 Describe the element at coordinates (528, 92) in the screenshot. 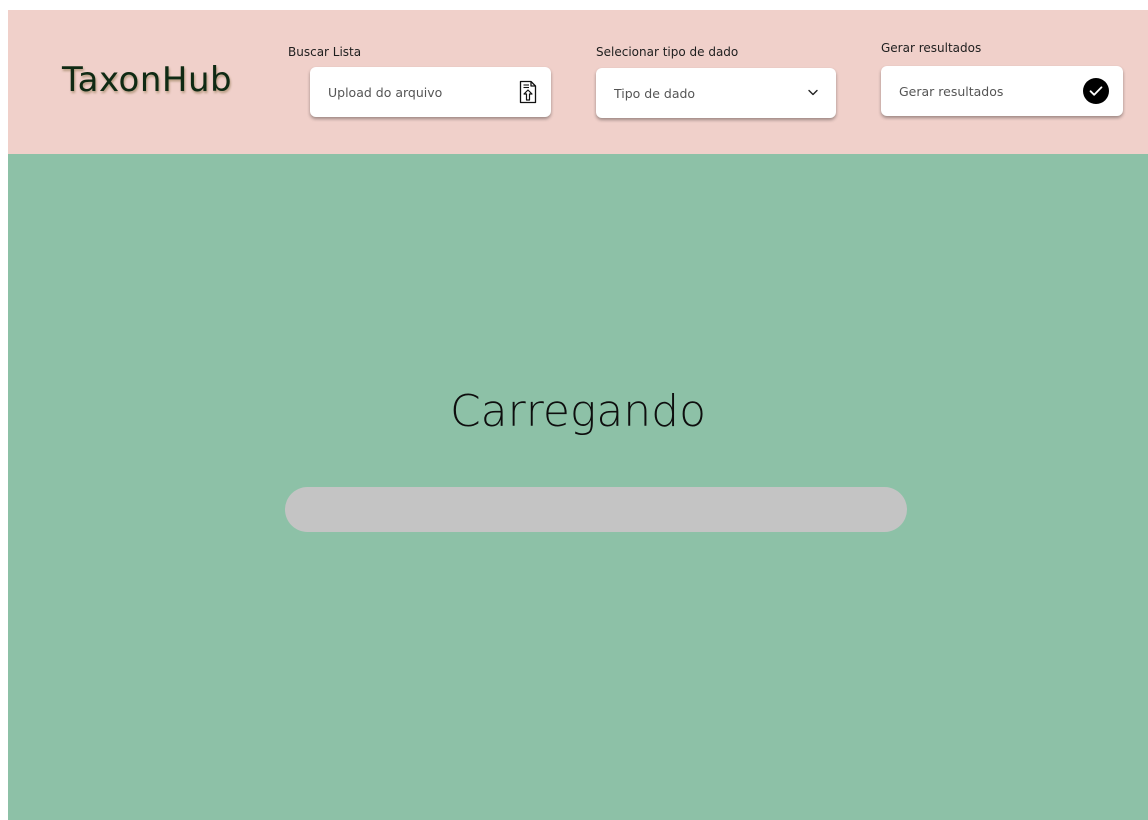

I see `file-upload-icon` at that location.